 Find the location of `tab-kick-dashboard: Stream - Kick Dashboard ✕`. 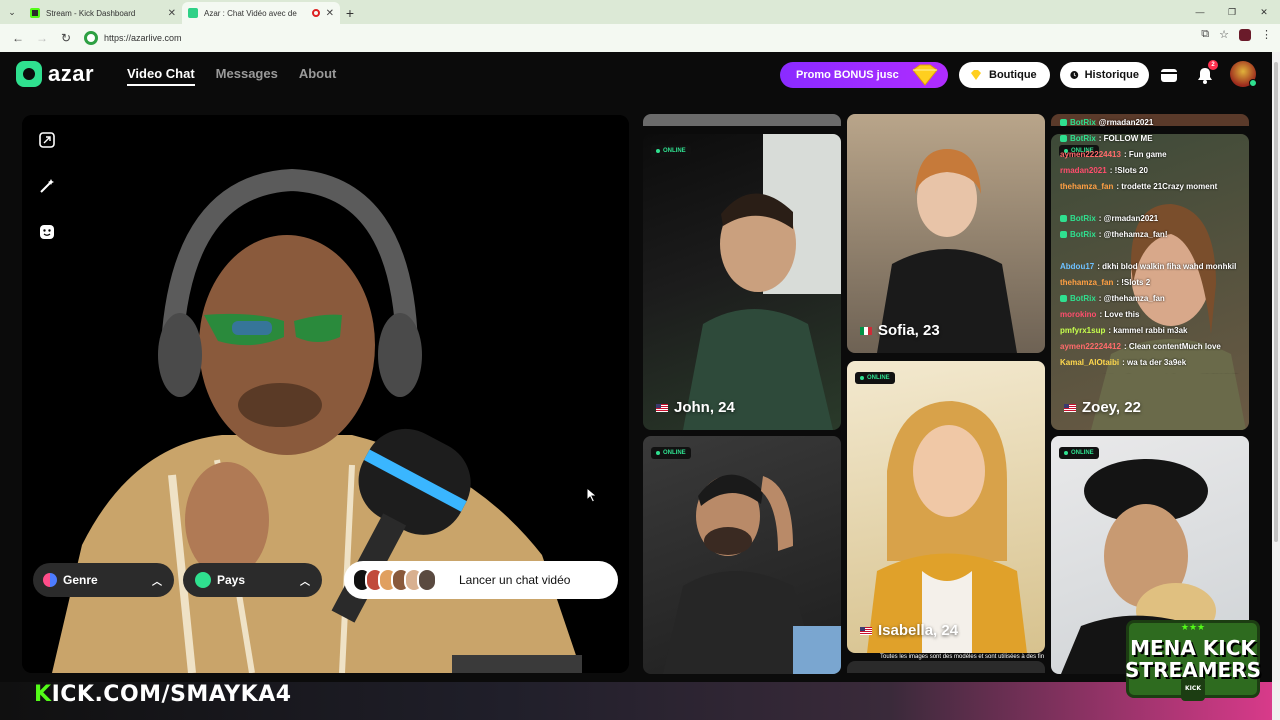

tab-kick-dashboard: Stream - Kick Dashboard ✕ is located at coordinates (103, 13).